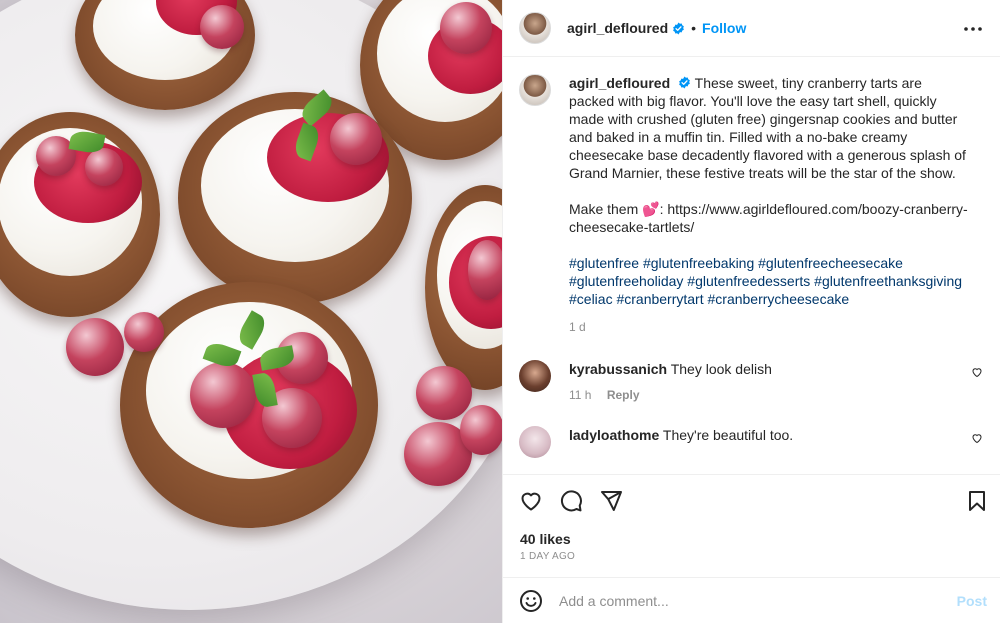 Image resolution: width=1000 pixels, height=623 pixels. I want to click on follow-button: Follow, so click(724, 28).